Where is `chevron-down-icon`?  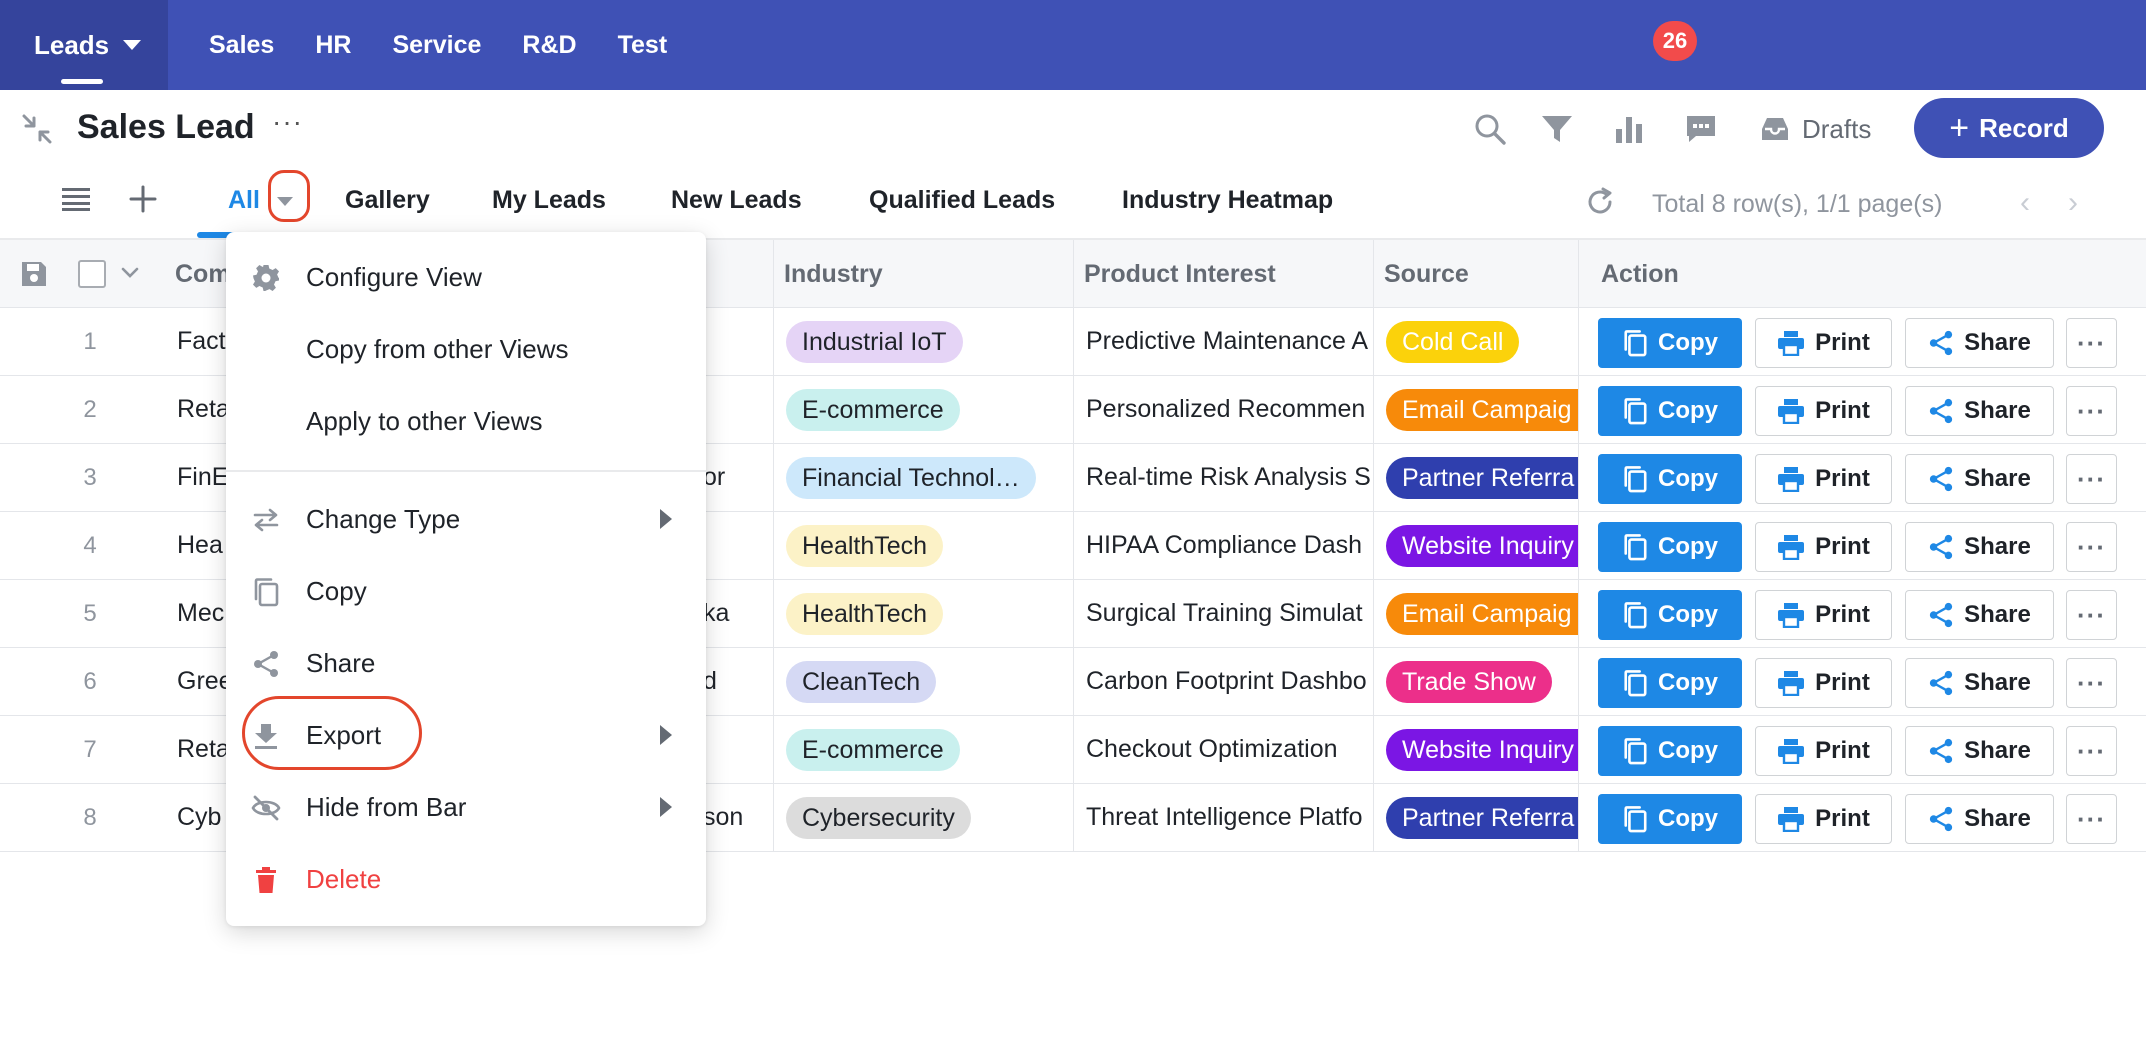 chevron-down-icon is located at coordinates (130, 275).